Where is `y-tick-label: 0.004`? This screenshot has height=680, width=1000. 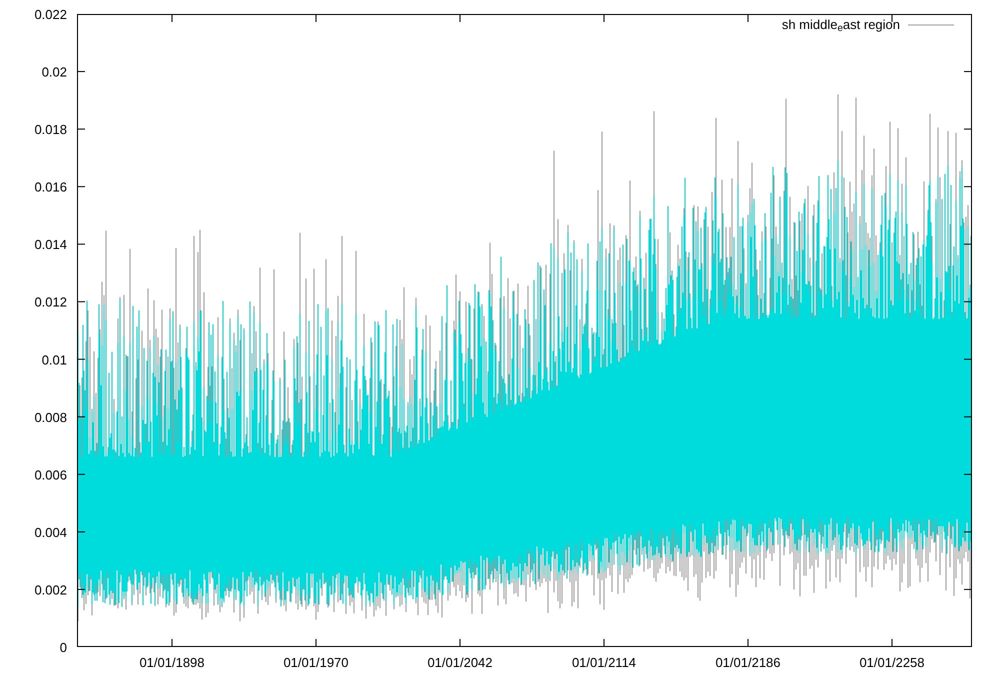
y-tick-label: 0.004 is located at coordinates (50, 532).